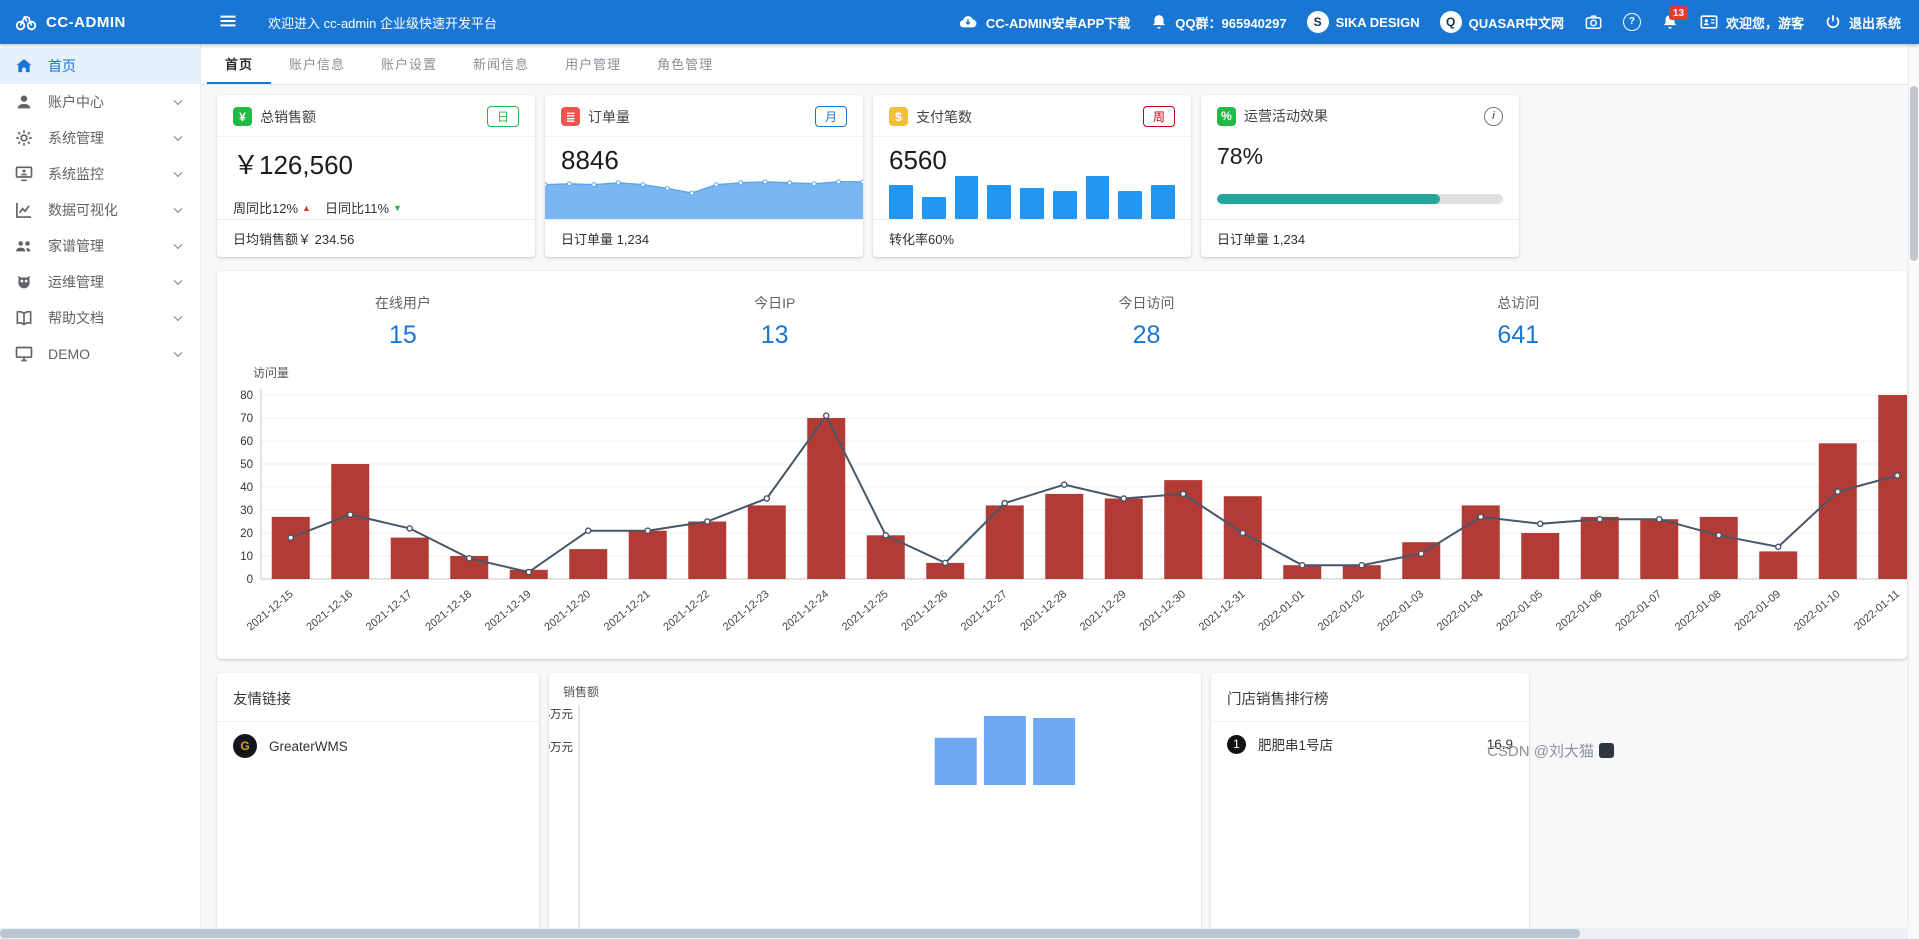  What do you see at coordinates (100, 66) in the screenshot?
I see `sidebar-item-home: 首页` at bounding box center [100, 66].